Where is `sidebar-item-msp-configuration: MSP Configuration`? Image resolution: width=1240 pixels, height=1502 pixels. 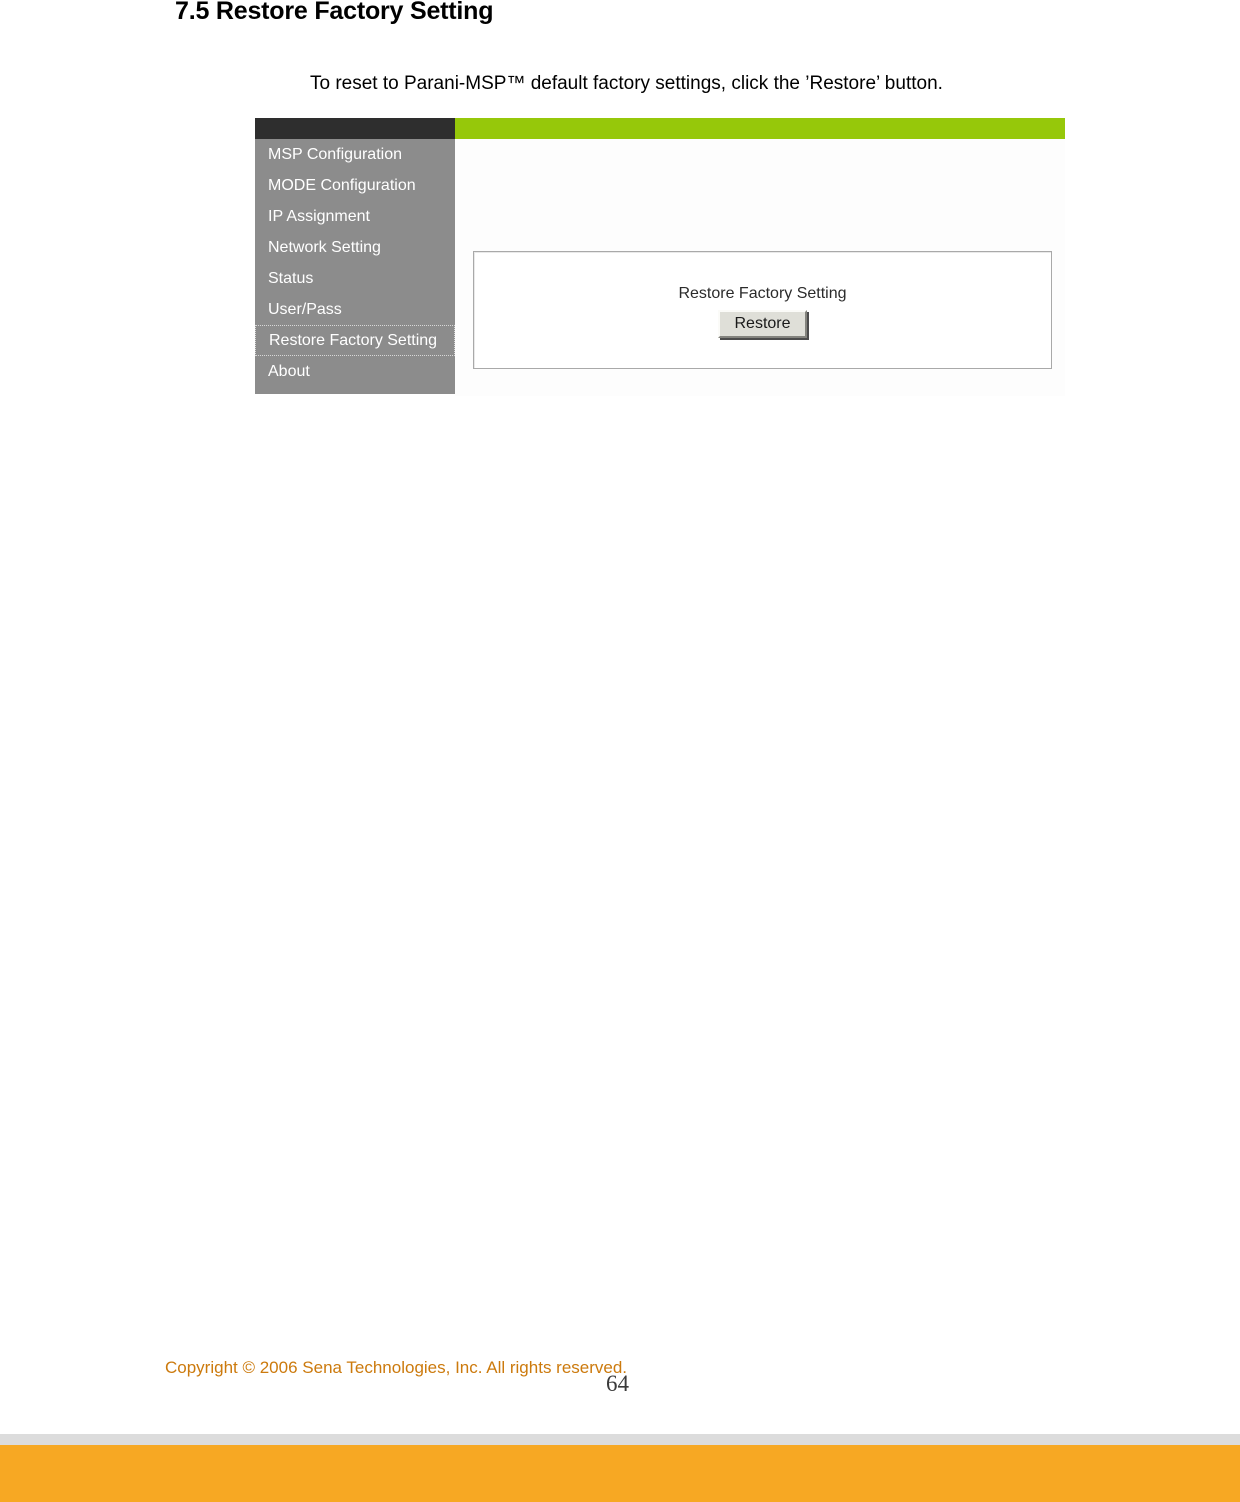 sidebar-item-msp-configuration: MSP Configuration is located at coordinates (355, 154).